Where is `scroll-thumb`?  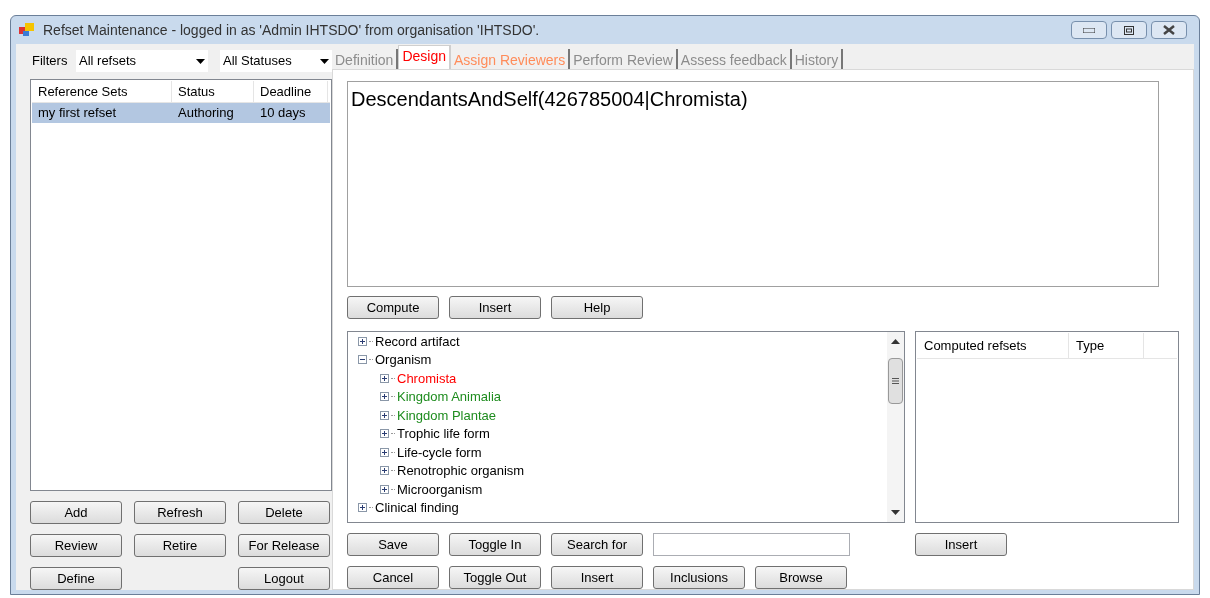
scroll-thumb is located at coordinates (895, 381).